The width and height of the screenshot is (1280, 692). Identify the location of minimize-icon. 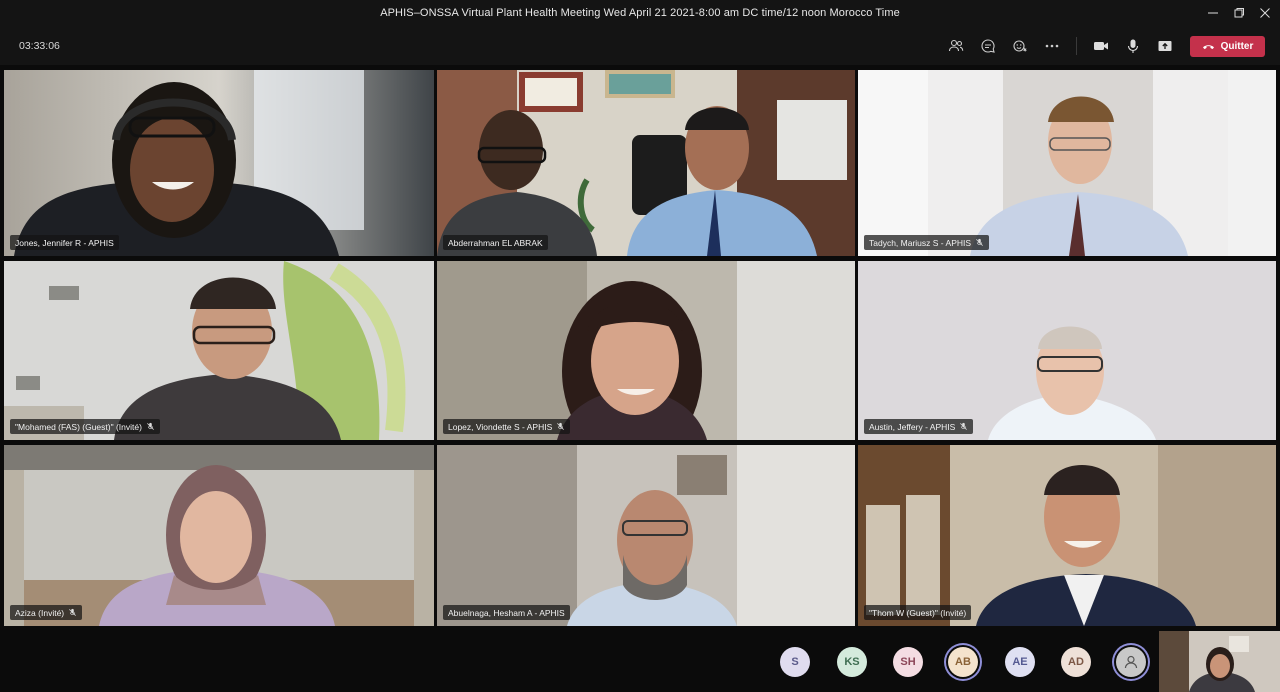
(1213, 13).